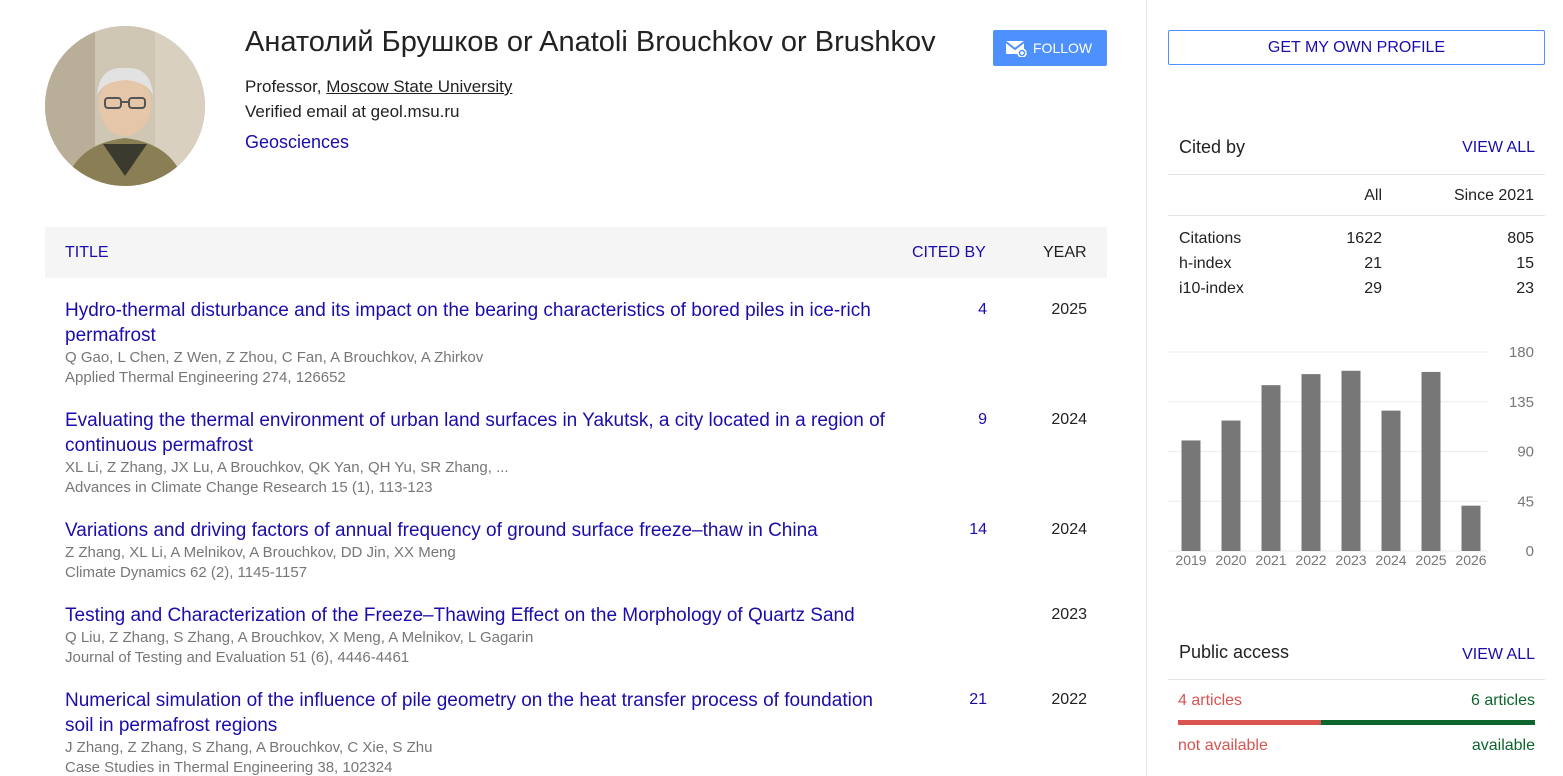 The width and height of the screenshot is (1563, 776). I want to click on y-tick-label: 180, so click(1521, 352).